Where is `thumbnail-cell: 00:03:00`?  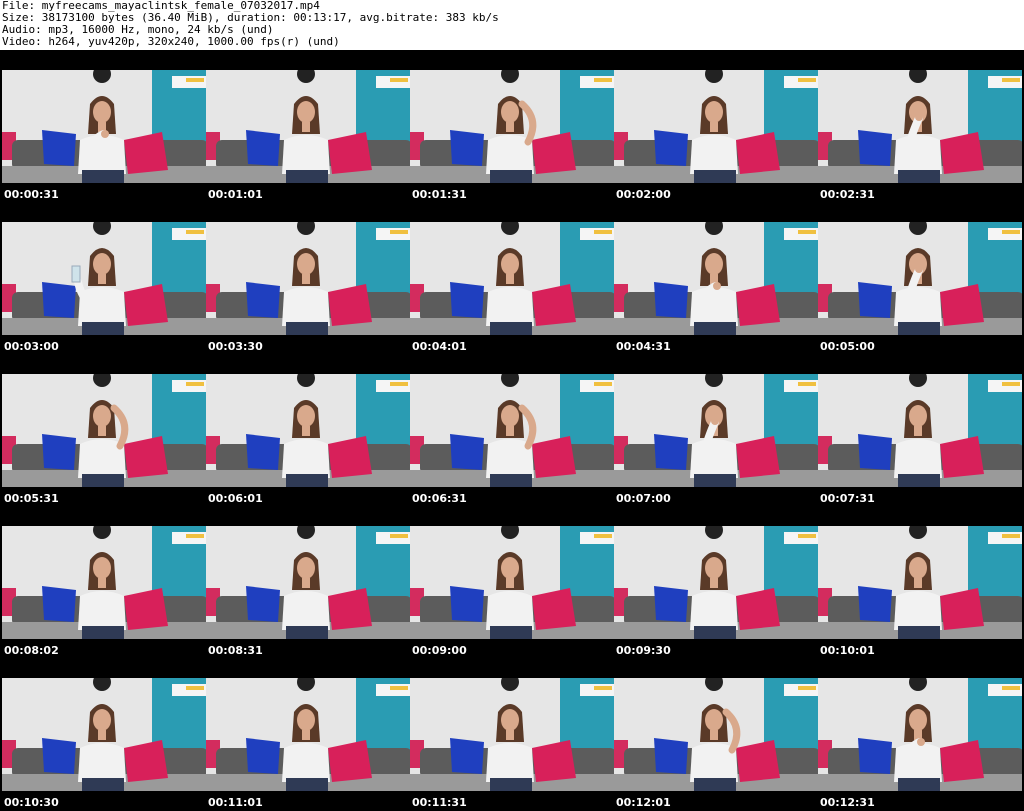
thumbnail-cell: 00:03:00 is located at coordinates (104, 278).